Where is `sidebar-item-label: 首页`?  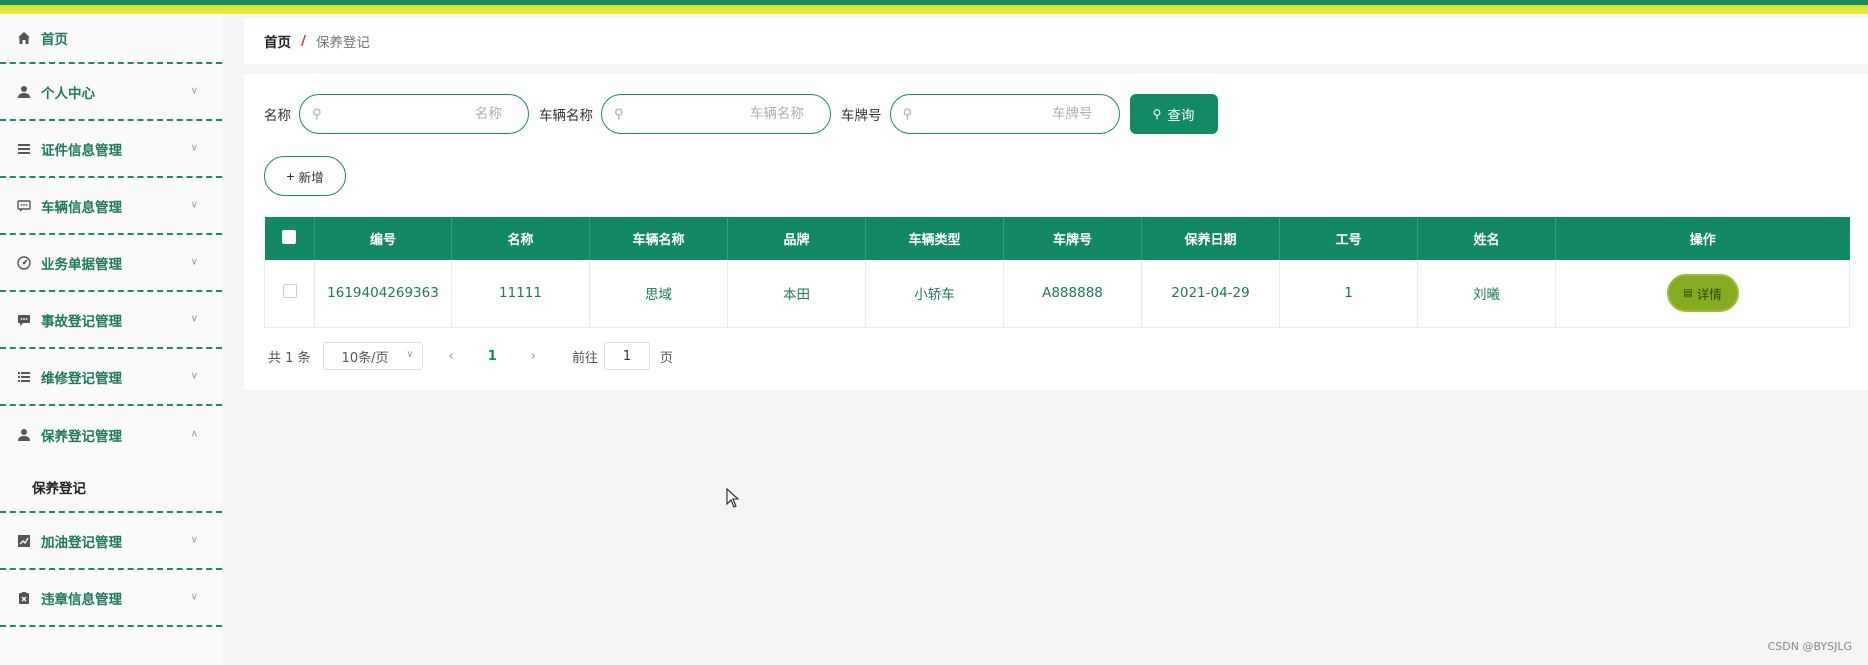
sidebar-item-label: 首页 is located at coordinates (54, 40).